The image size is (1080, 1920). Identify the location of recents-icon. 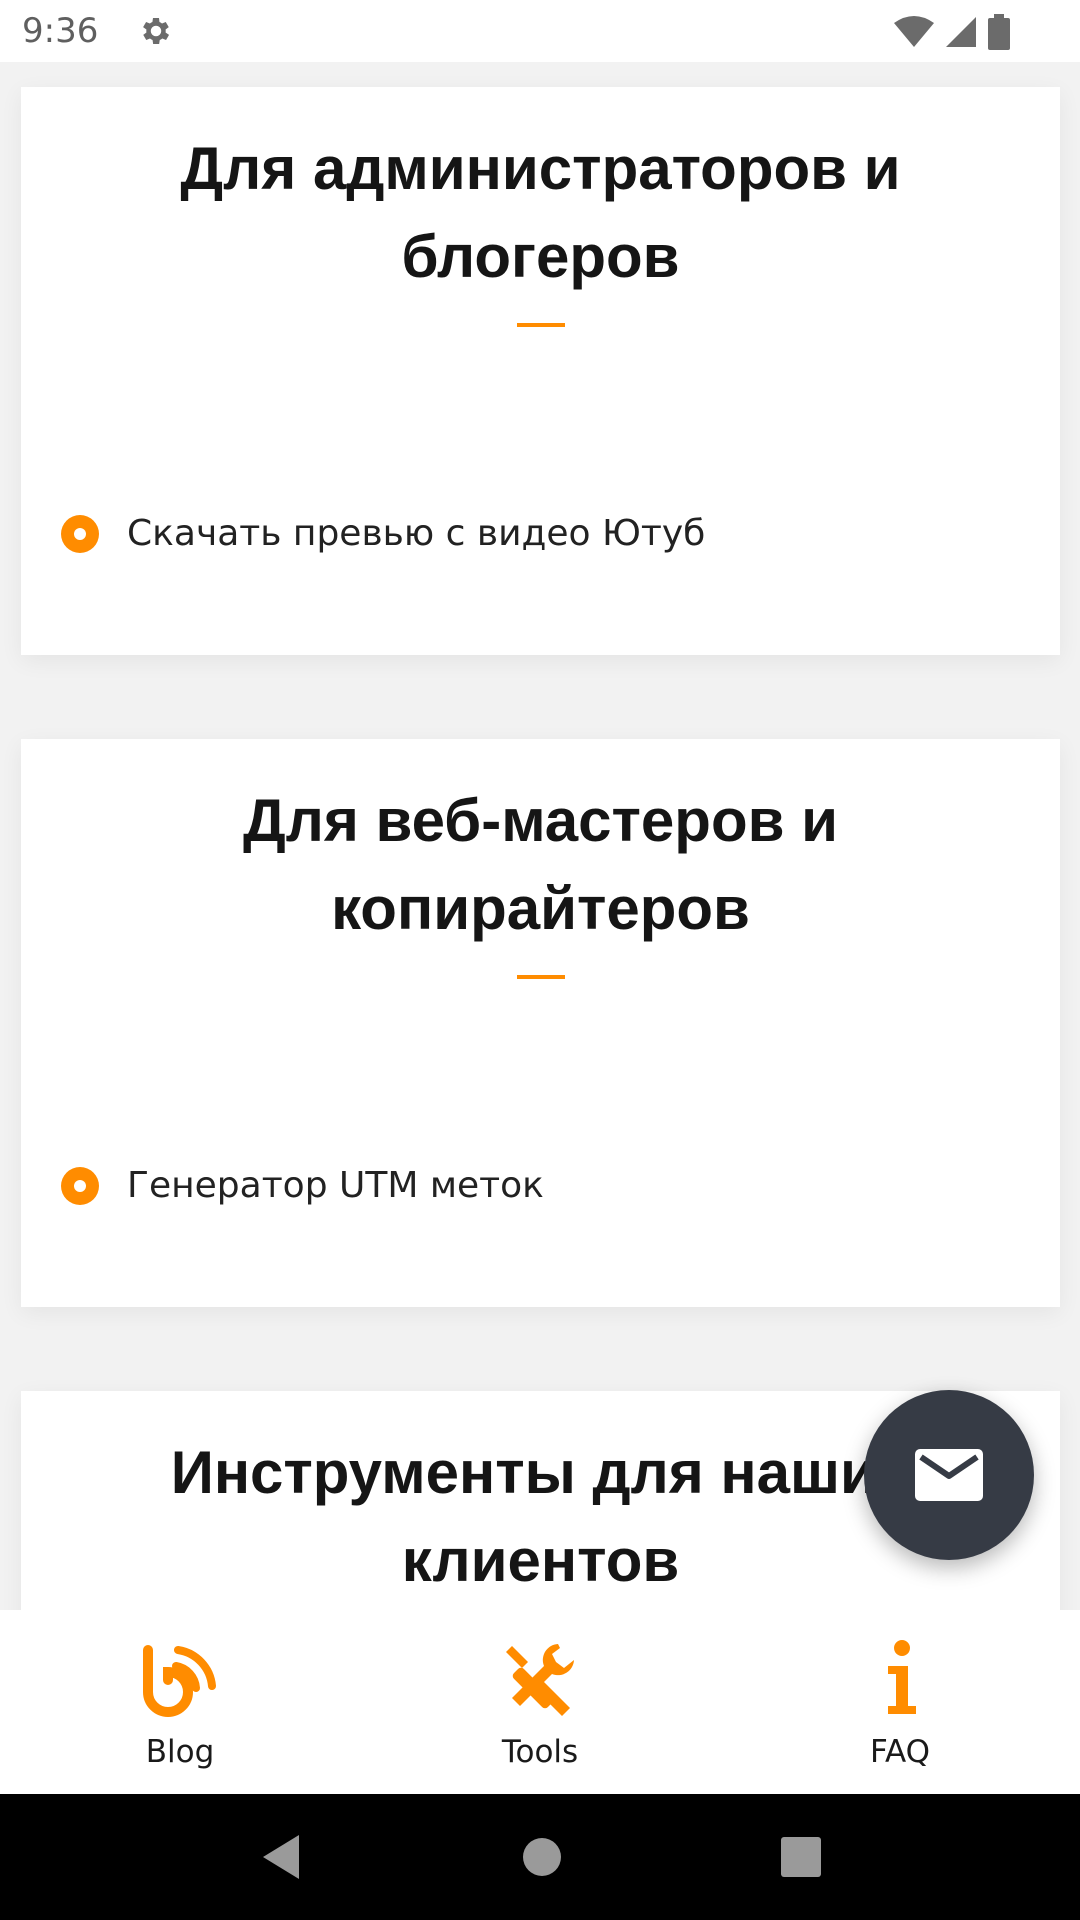
(801, 1857).